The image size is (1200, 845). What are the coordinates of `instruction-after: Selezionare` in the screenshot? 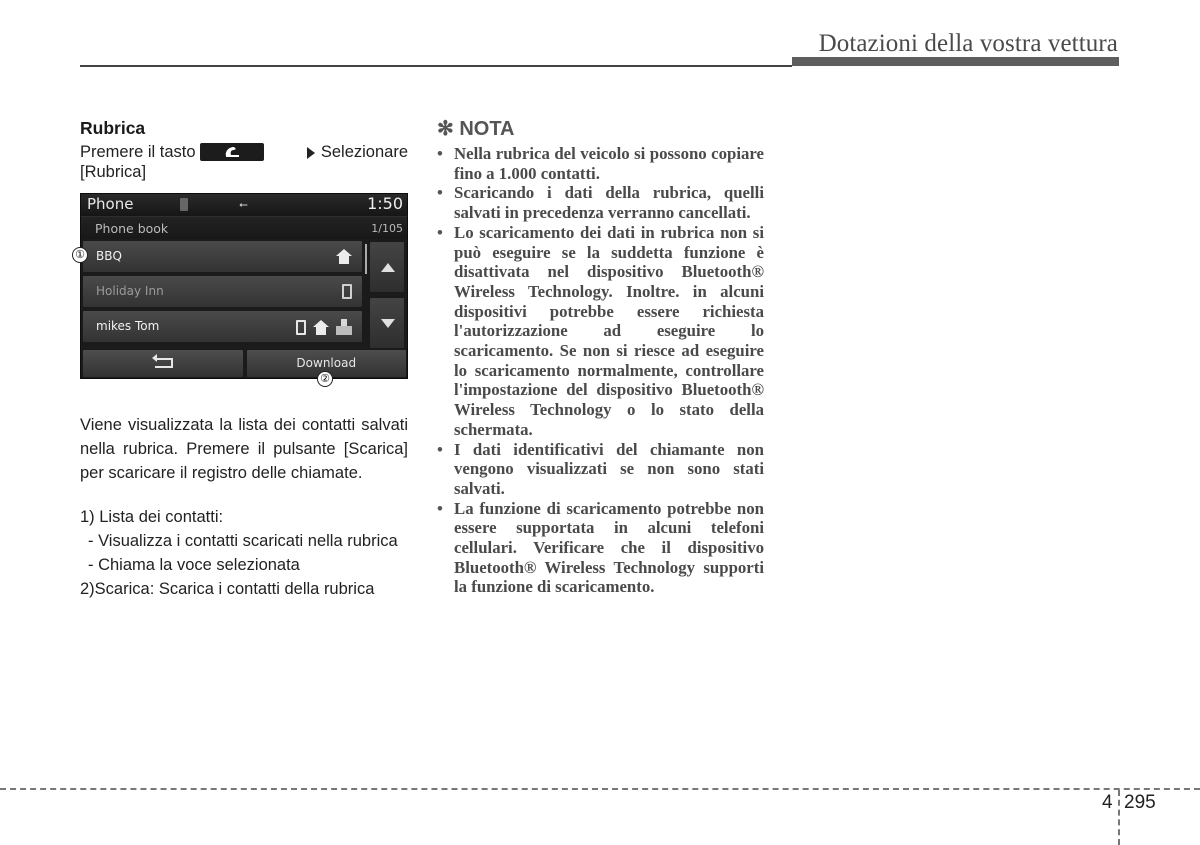 It's located at (364, 152).